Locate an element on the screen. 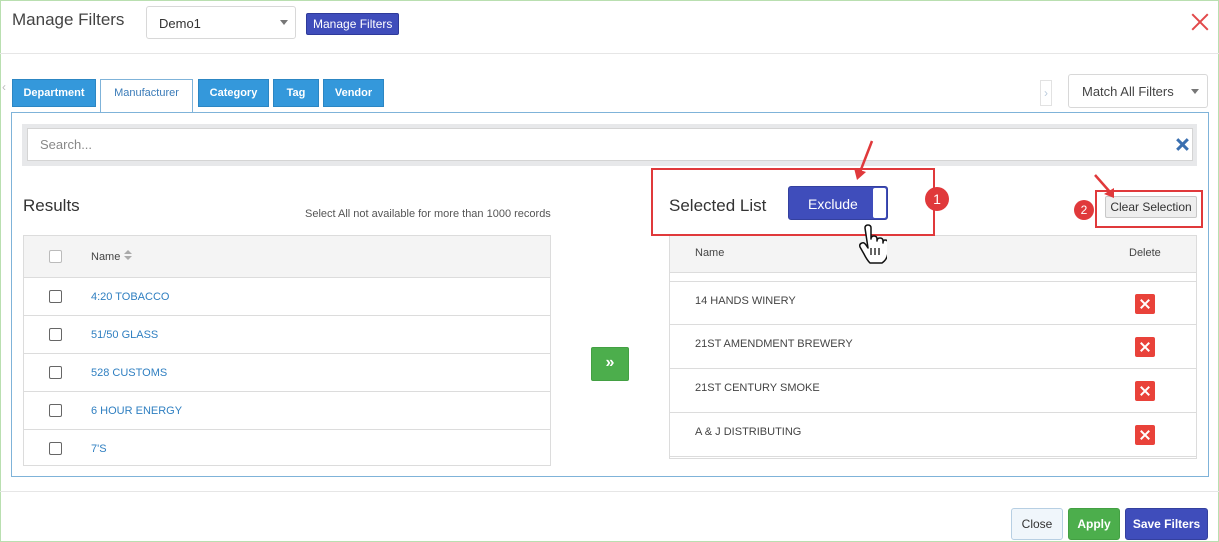  row-name-link: 7'S is located at coordinates (99, 449).